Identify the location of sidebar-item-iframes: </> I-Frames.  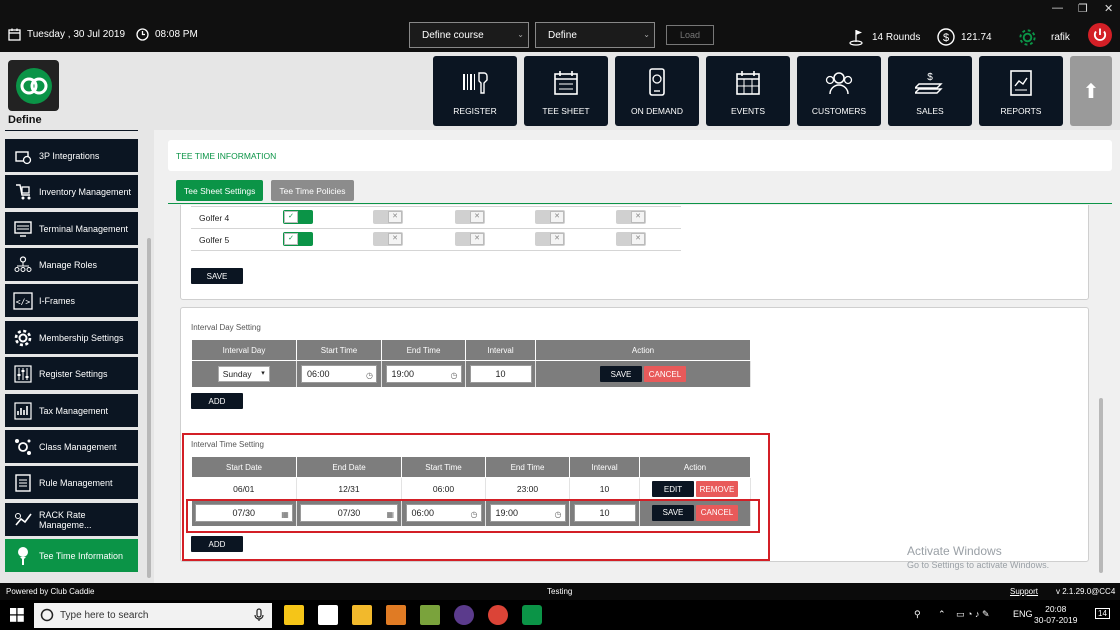
(71, 300).